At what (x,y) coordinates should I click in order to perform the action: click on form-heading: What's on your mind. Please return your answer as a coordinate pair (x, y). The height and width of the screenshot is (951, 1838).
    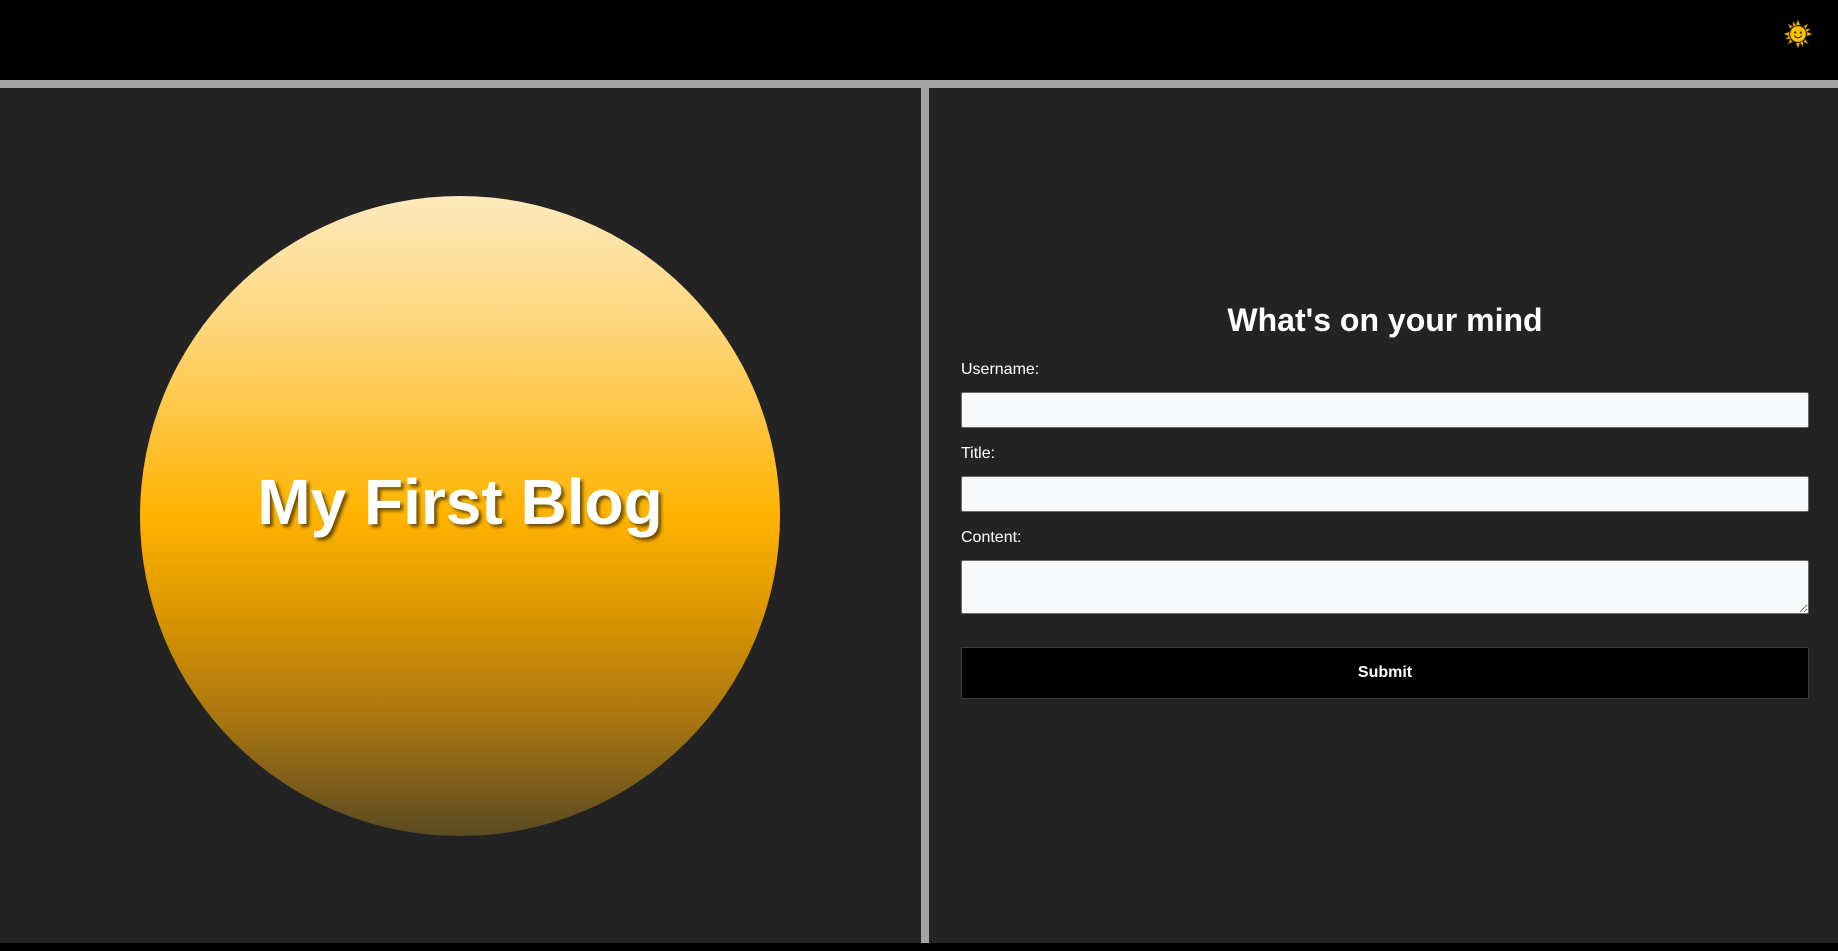
    Looking at the image, I should click on (1385, 320).